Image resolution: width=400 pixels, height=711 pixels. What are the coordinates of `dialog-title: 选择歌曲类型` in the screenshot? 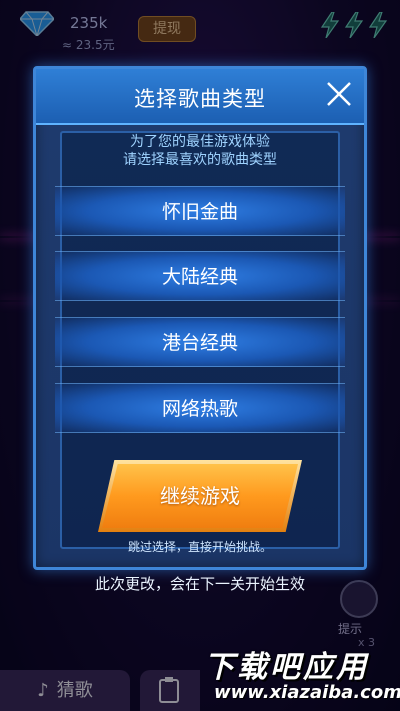 It's located at (200, 99).